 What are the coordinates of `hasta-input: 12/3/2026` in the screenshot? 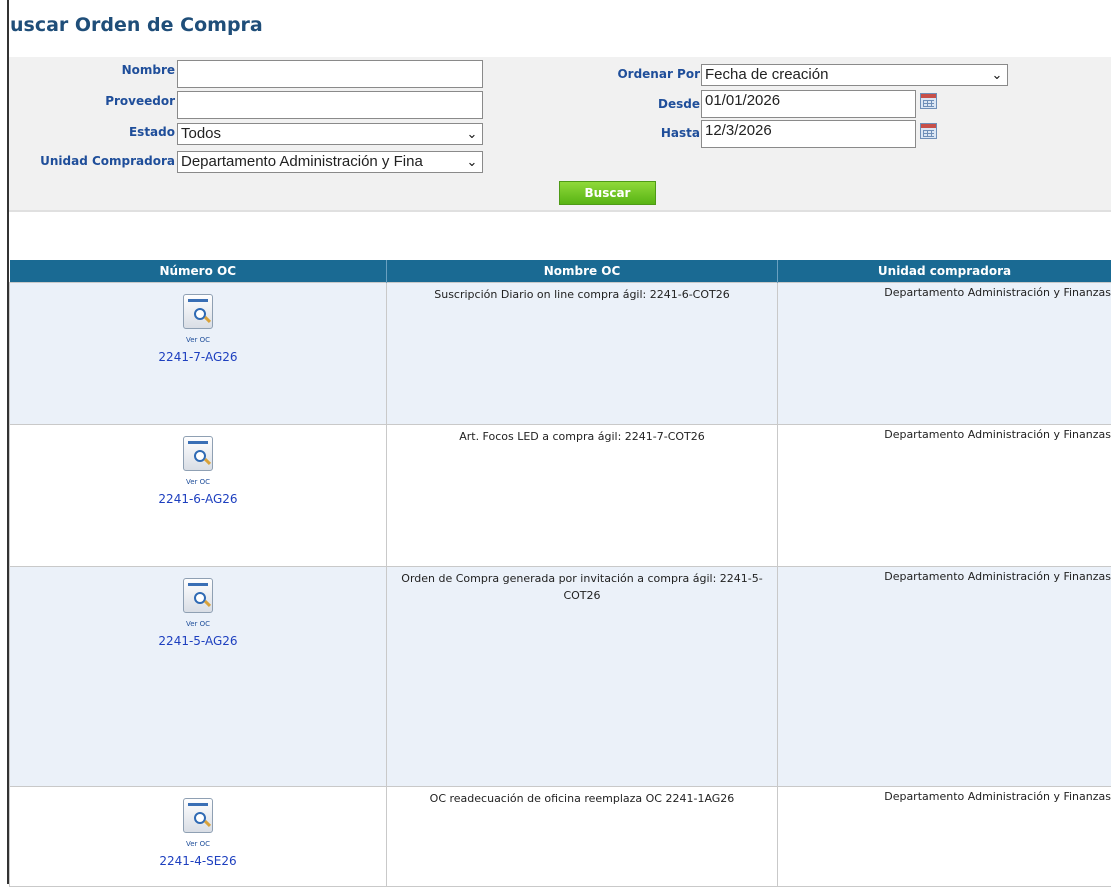 It's located at (808, 134).